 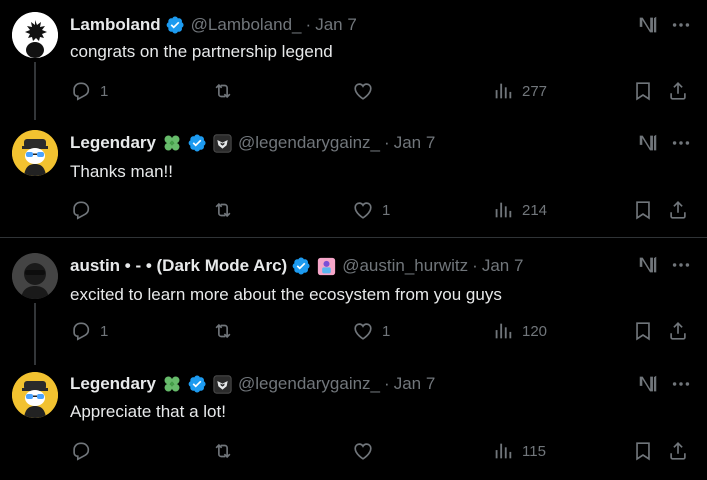 I want to click on action-bar: 1 214, so click(x=383, y=211).